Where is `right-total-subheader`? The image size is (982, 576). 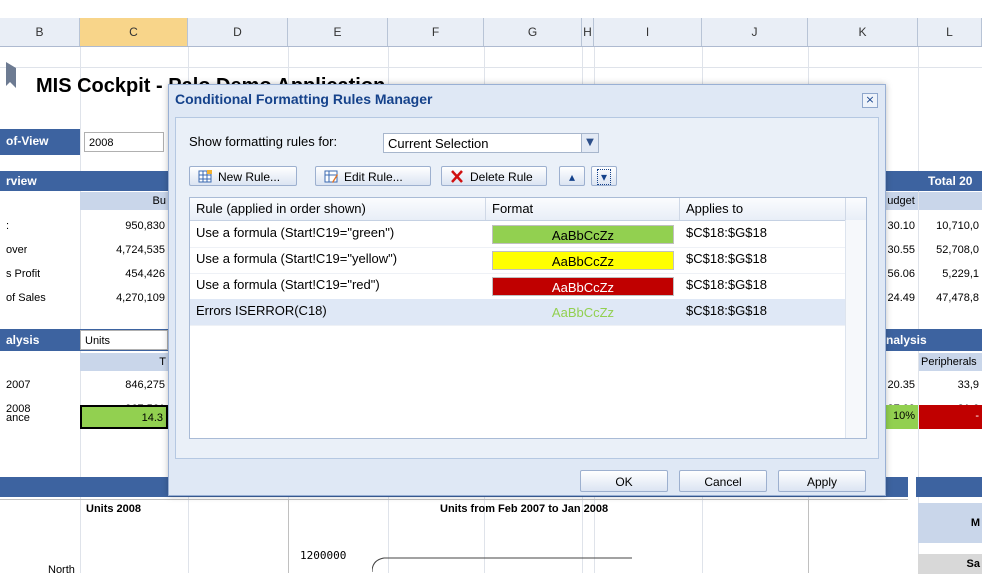
right-total-subheader is located at coordinates (950, 201).